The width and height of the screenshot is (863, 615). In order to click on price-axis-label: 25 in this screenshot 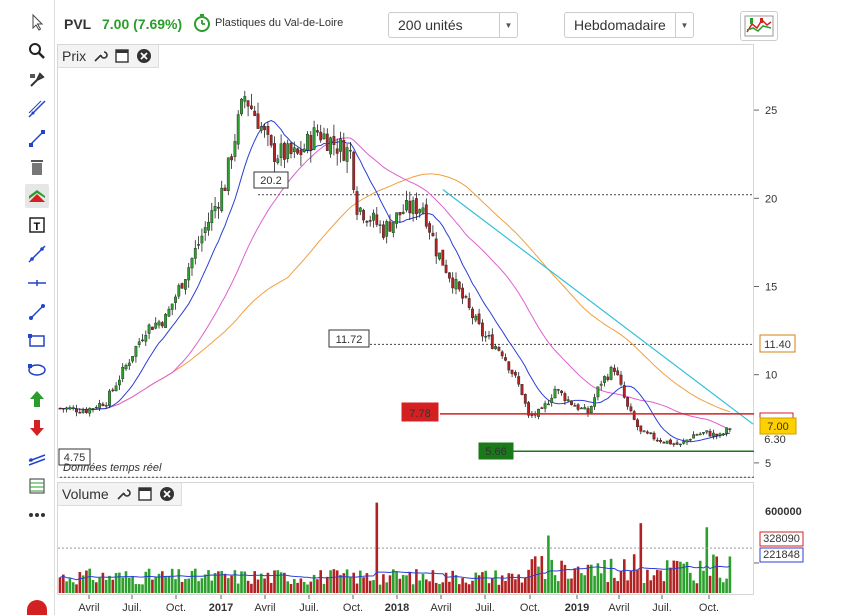, I will do `click(771, 111)`.